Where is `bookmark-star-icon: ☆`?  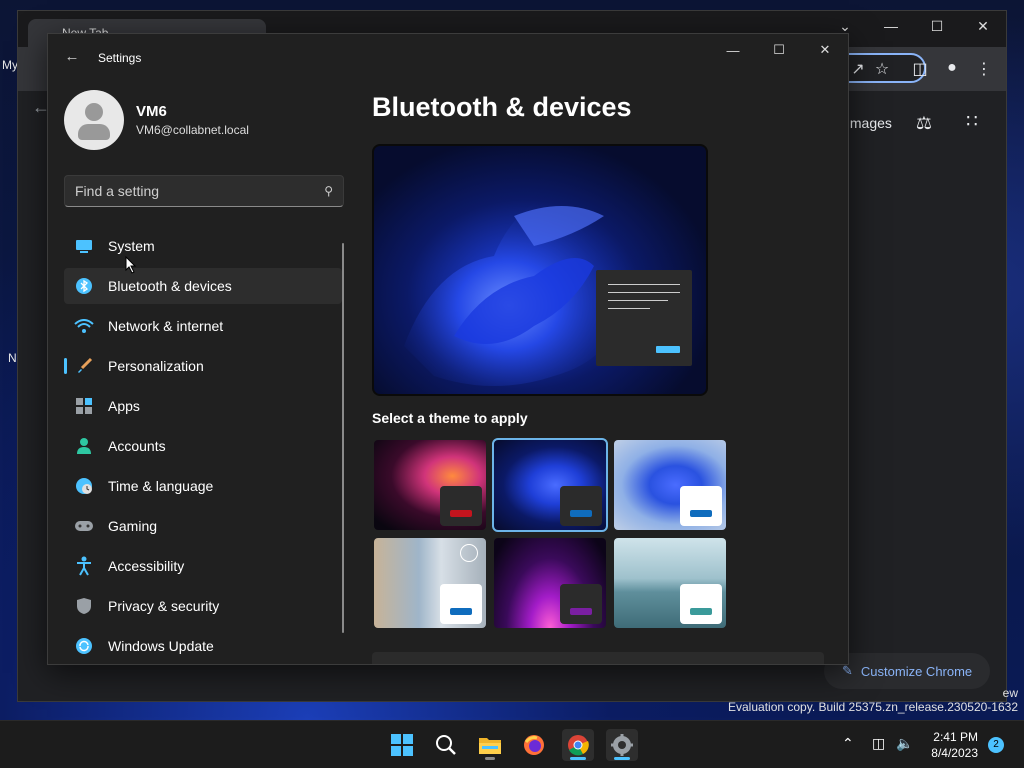
bookmark-star-icon: ☆ is located at coordinates (882, 69).